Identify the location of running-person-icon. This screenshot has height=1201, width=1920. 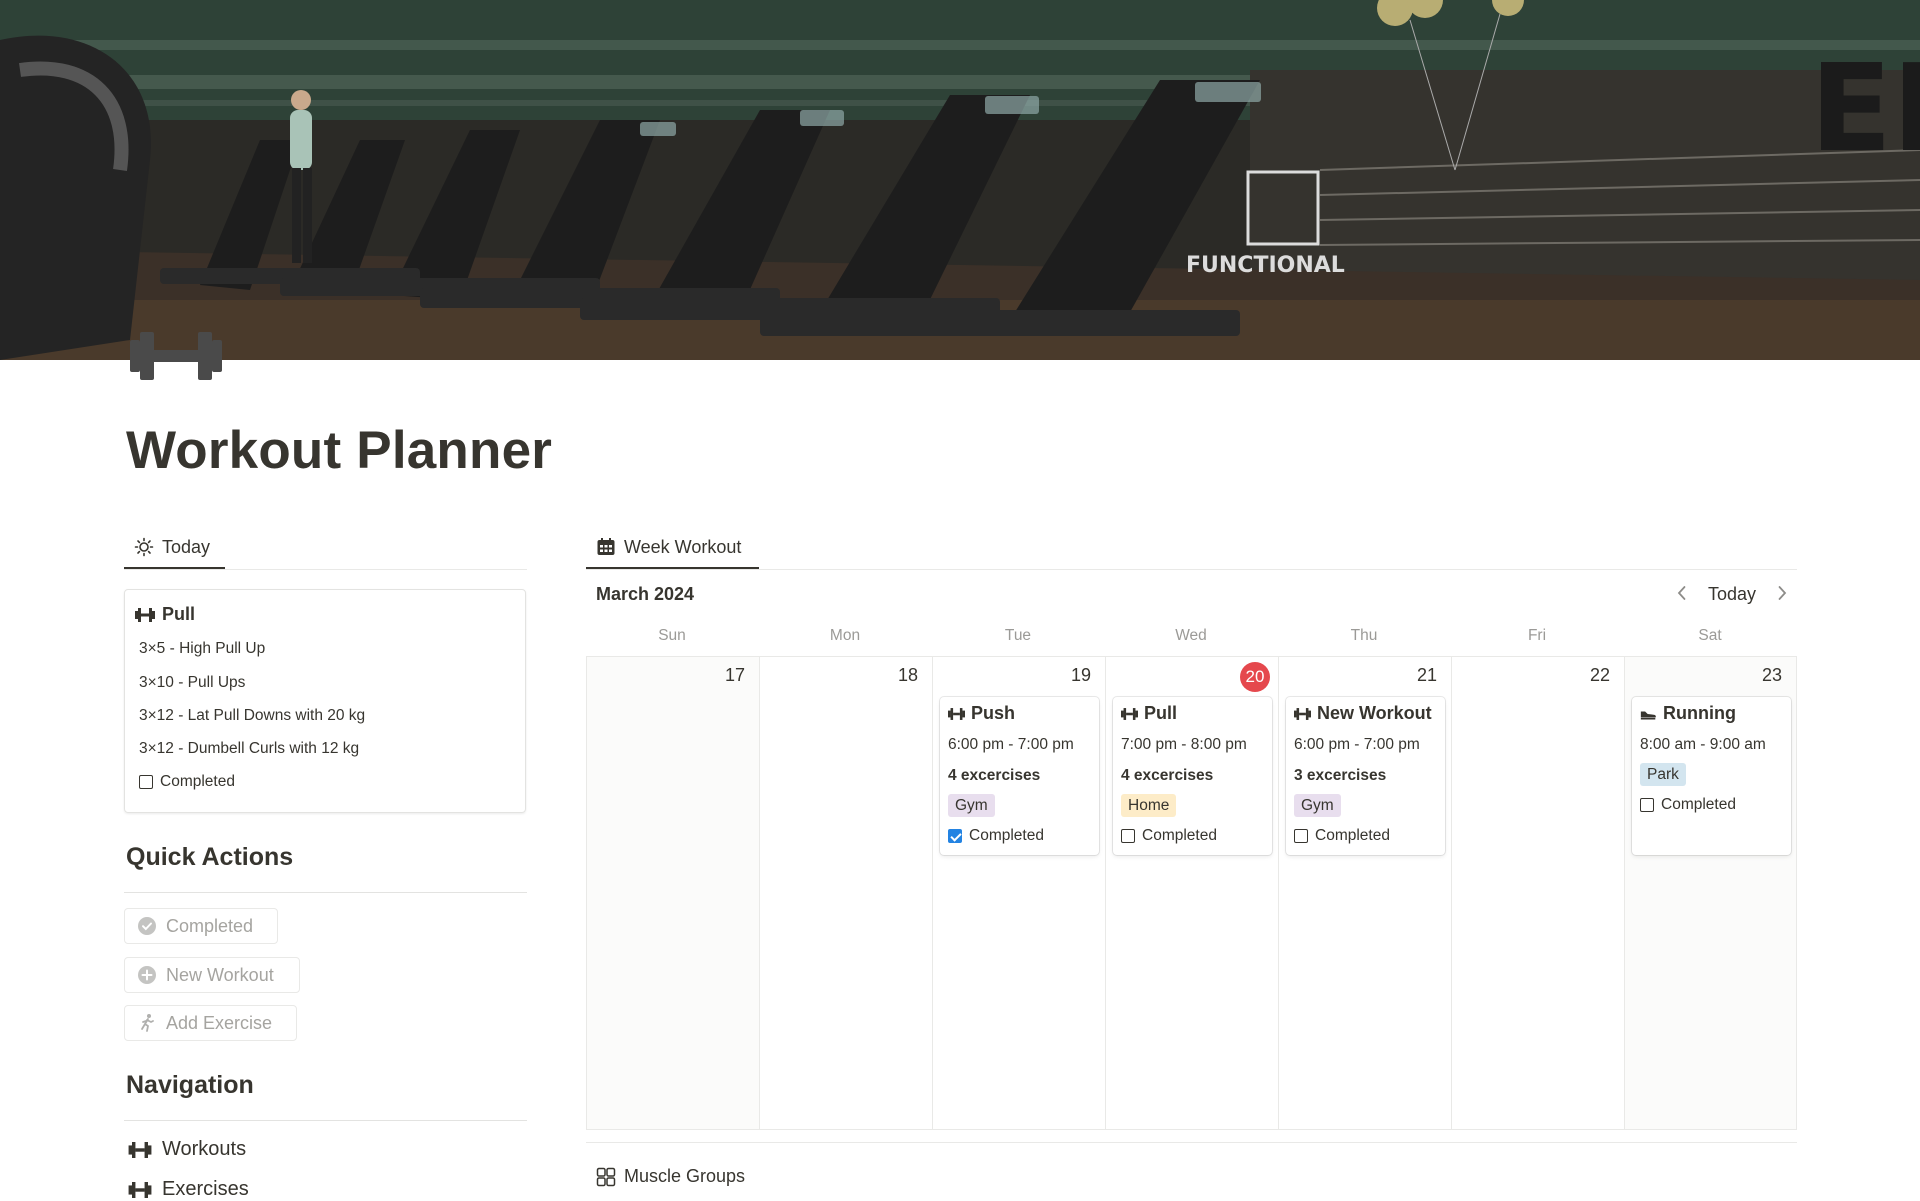
(147, 1023).